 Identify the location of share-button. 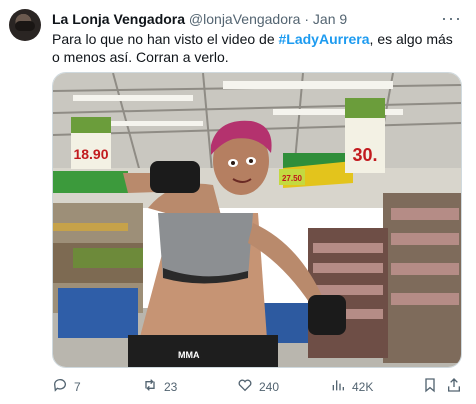
(454, 386).